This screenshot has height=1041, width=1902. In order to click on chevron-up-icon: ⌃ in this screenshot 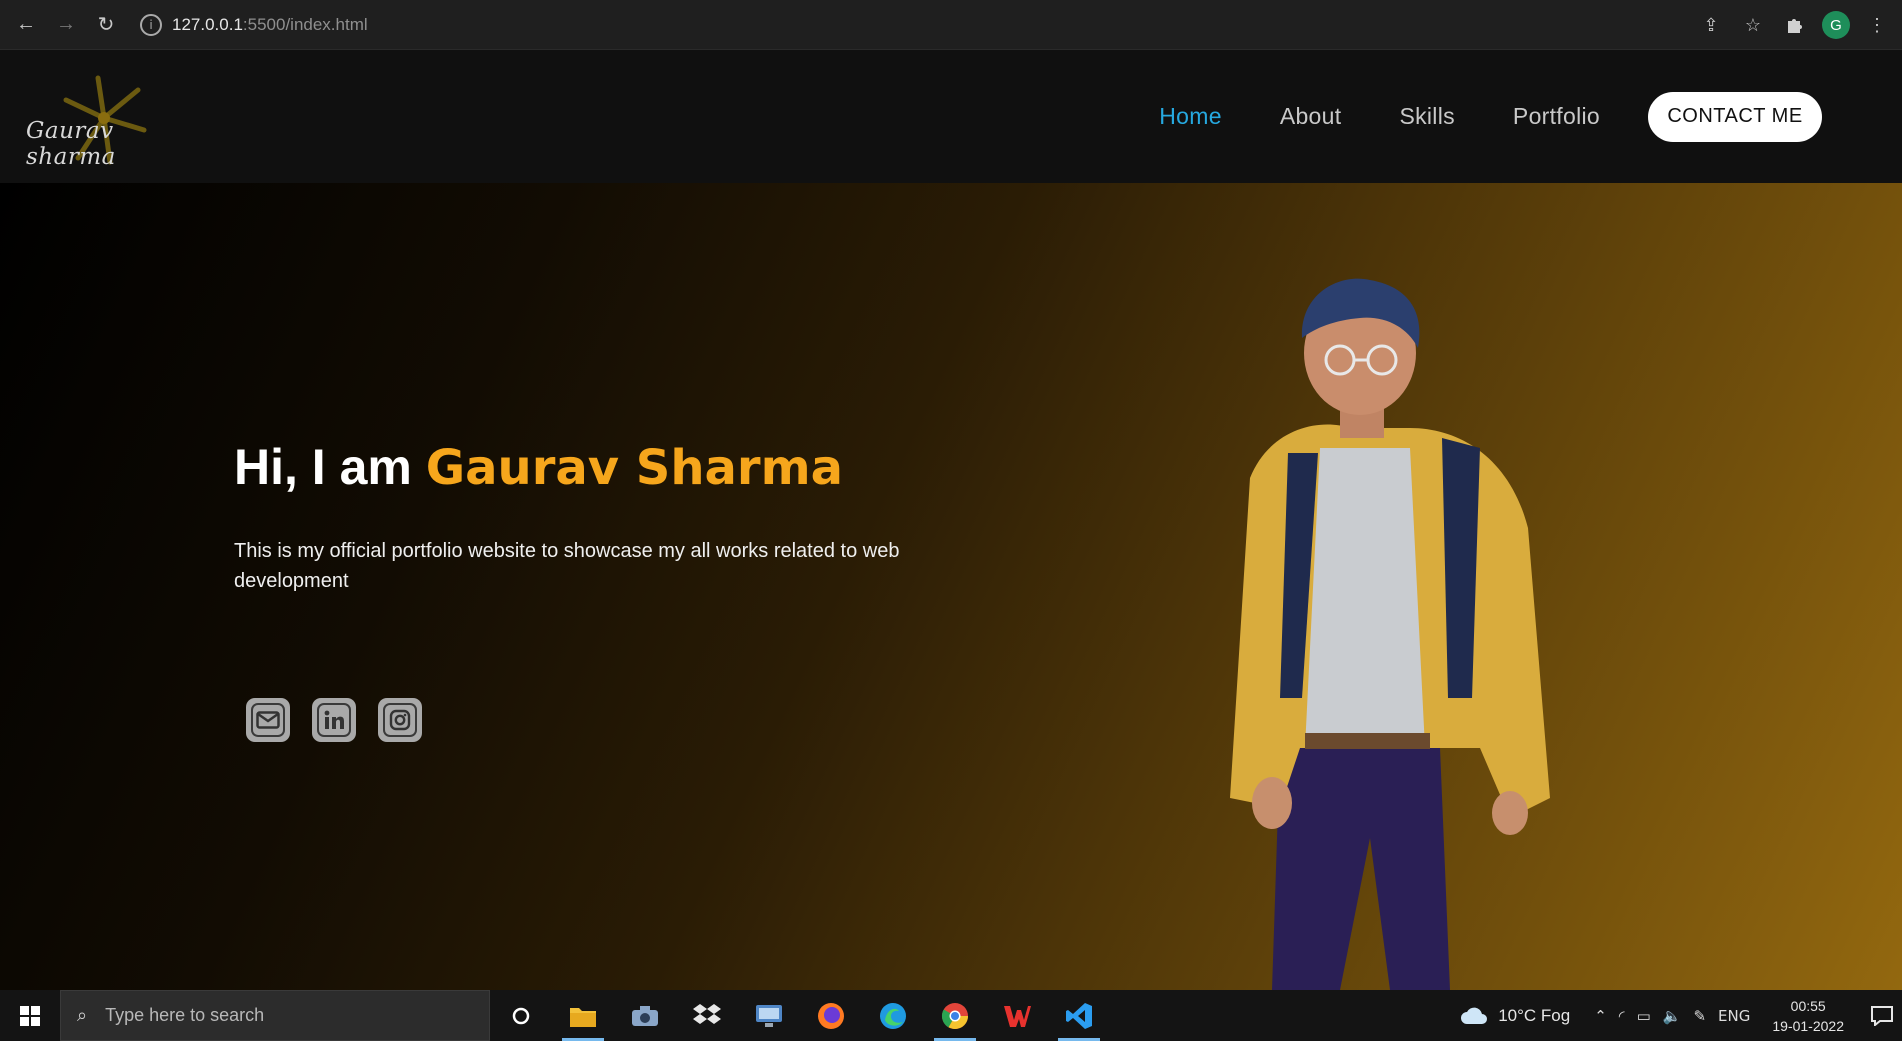, I will do `click(1600, 1016)`.